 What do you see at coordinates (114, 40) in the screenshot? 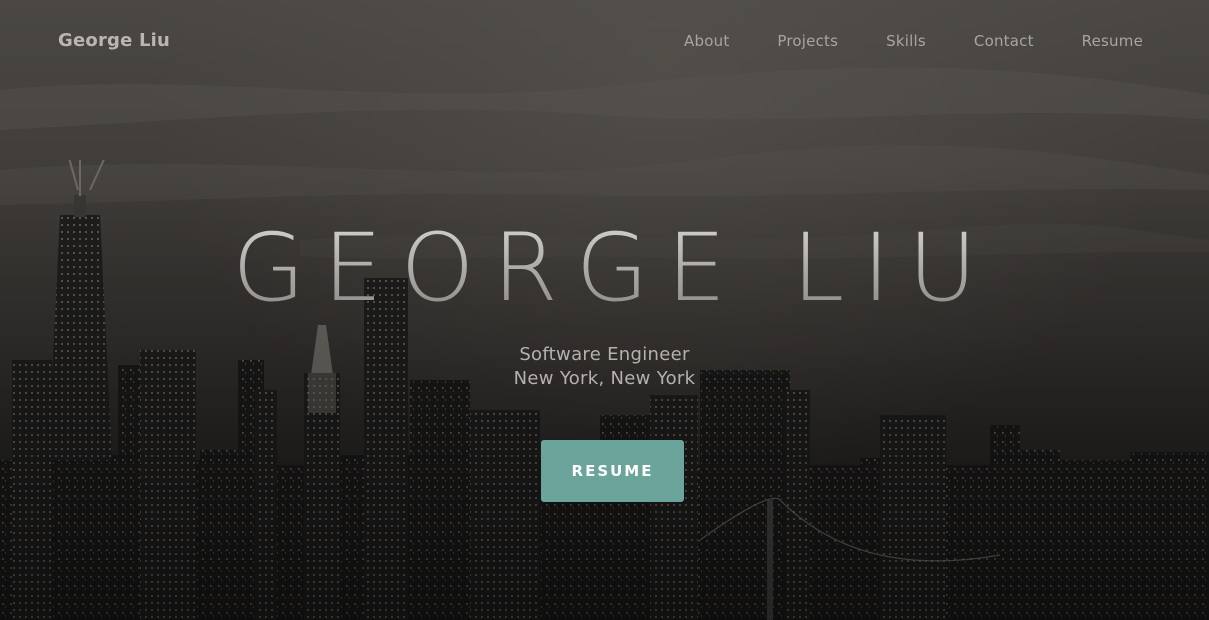
I see `brand-link: George Liu` at bounding box center [114, 40].